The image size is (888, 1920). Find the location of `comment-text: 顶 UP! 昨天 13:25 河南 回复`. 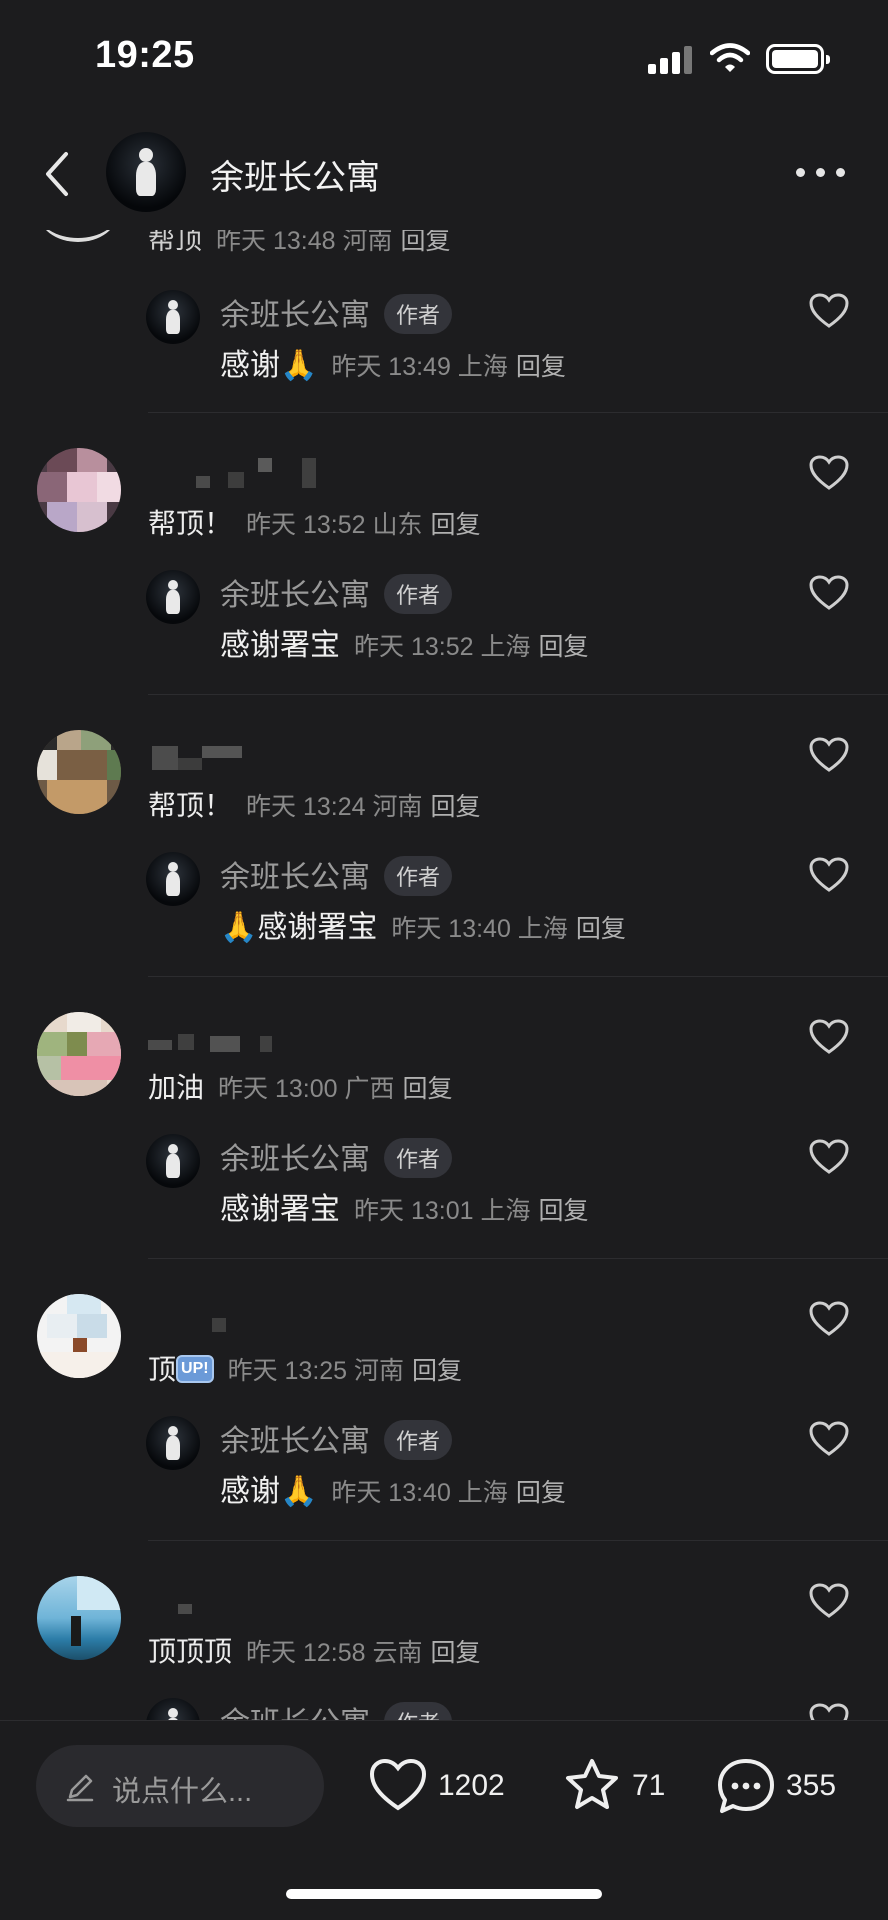

comment-text: 顶 UP! 昨天 13:25 河南 回复 is located at coordinates (305, 1369).